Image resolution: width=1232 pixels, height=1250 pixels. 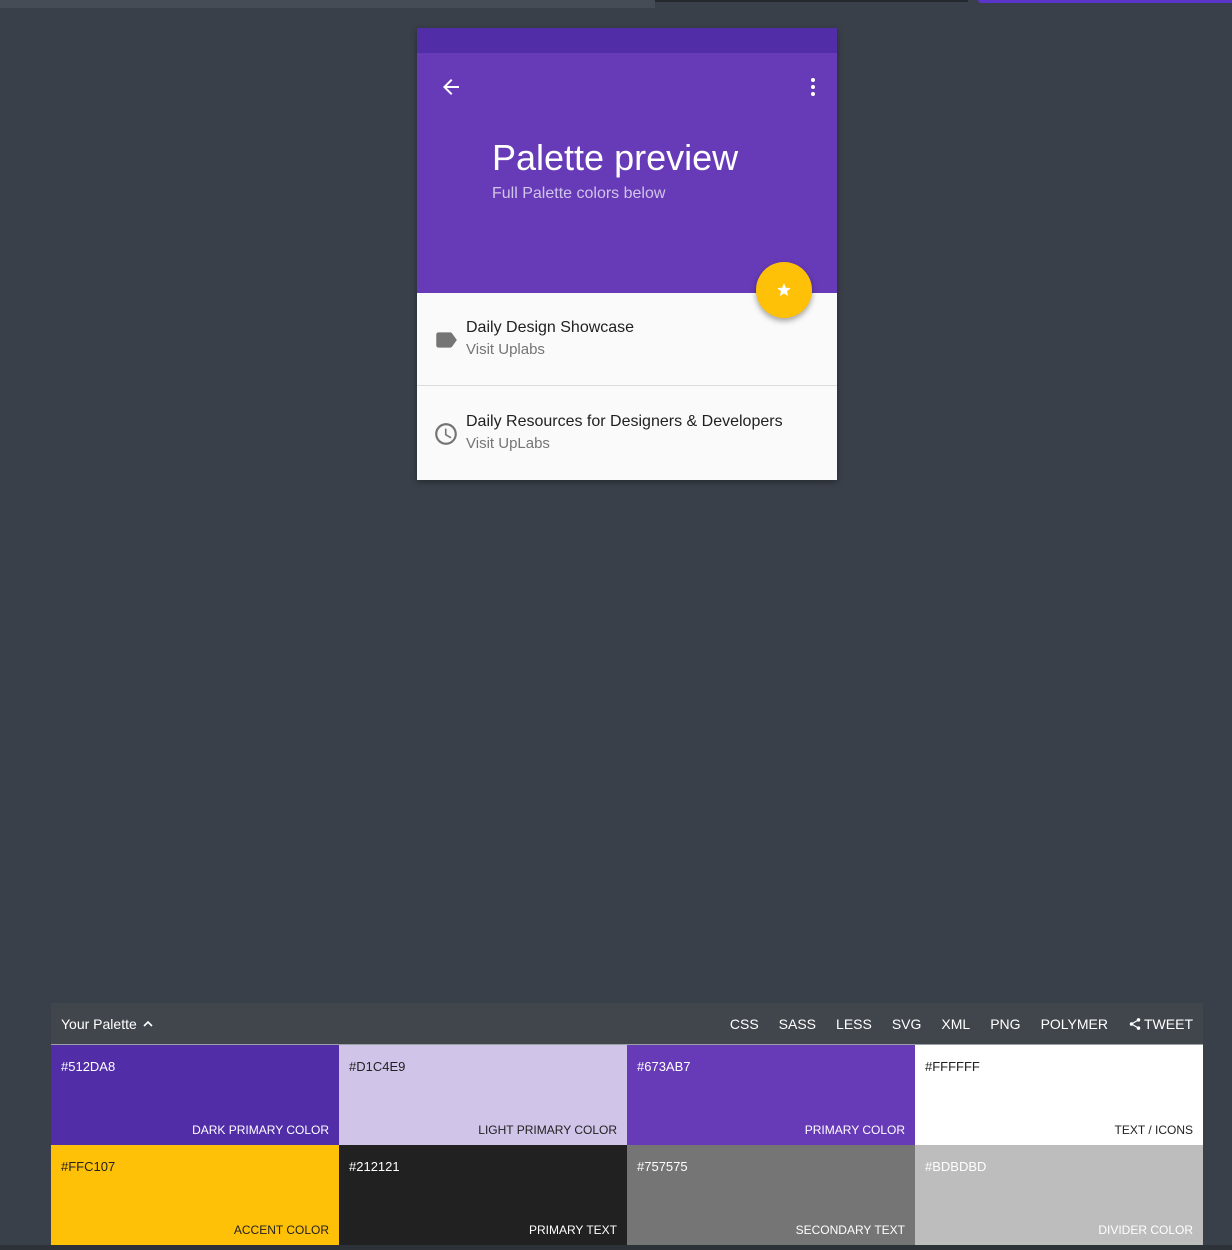 I want to click on top-strip-middle, so click(x=811, y=1).